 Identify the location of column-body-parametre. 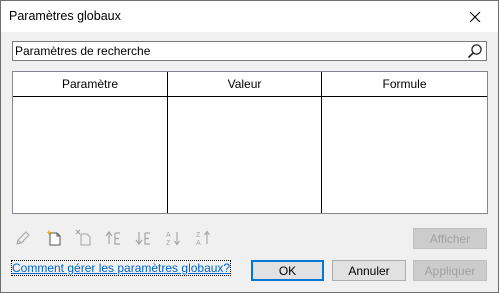
(90, 155).